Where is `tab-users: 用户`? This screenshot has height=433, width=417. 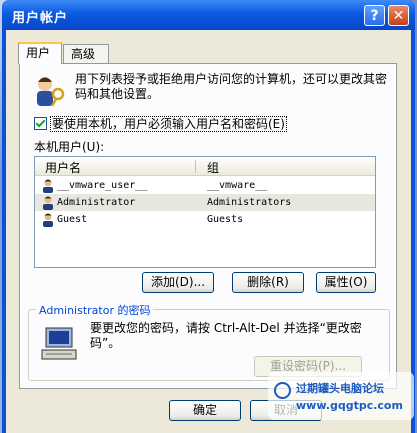 tab-users: 用户 is located at coordinates (40, 53).